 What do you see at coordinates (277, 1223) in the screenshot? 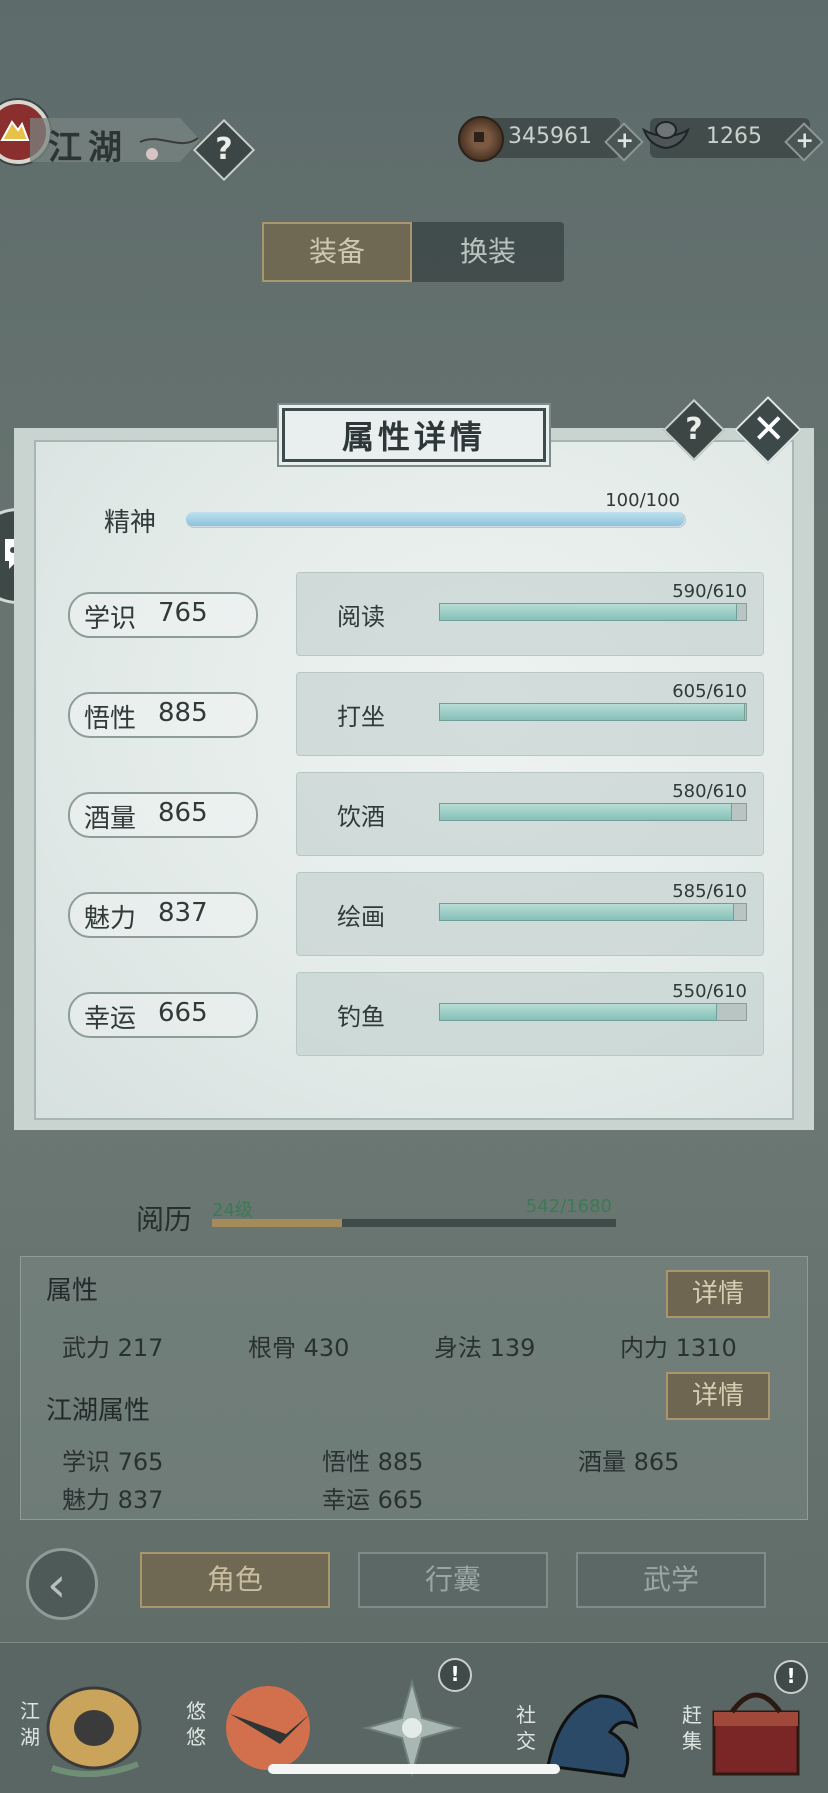
I see `experience-bar-fill` at bounding box center [277, 1223].